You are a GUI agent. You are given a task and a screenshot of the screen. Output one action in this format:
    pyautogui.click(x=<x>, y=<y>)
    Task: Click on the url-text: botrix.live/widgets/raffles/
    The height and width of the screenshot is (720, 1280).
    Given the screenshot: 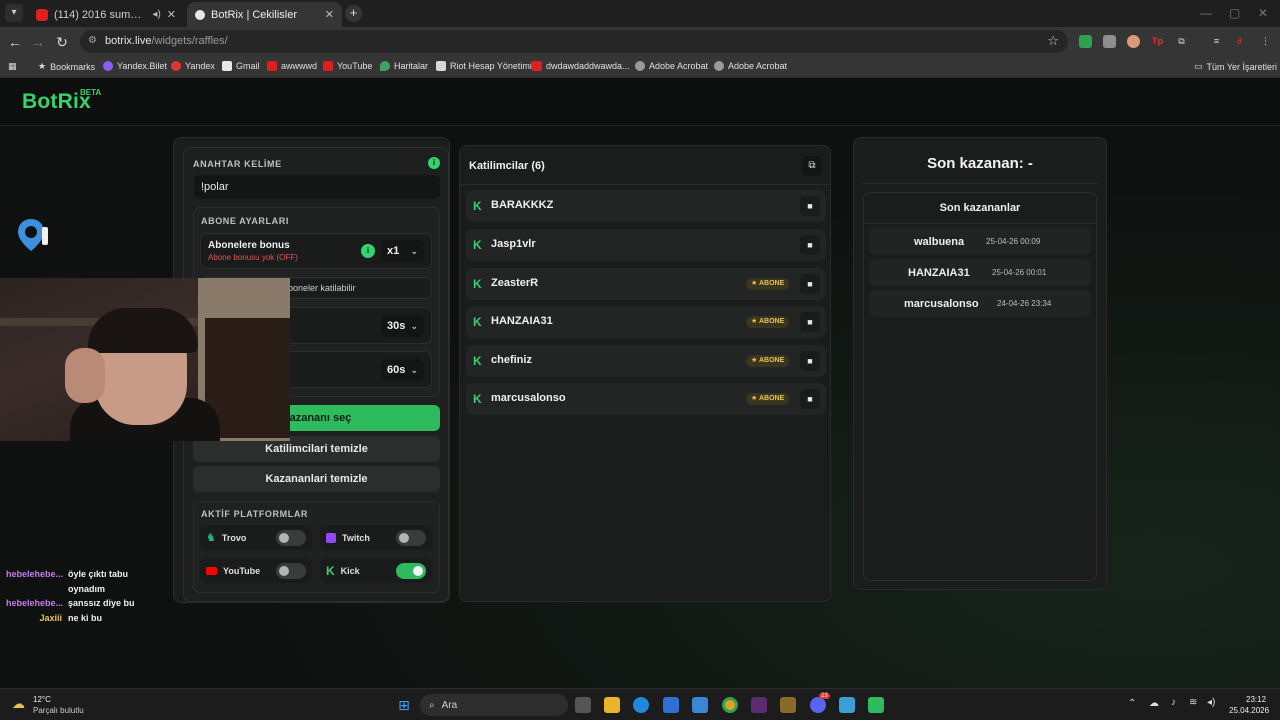 What is the action you would take?
    pyautogui.click(x=166, y=41)
    